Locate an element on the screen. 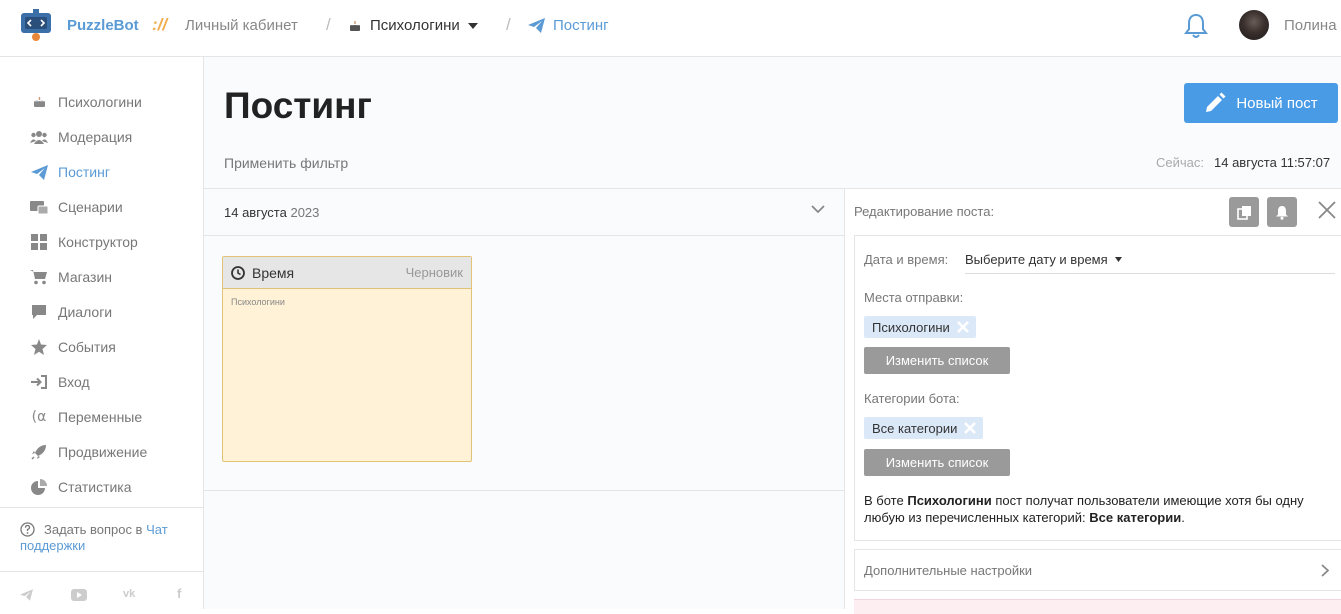 Image resolution: width=1341 pixels, height=614 pixels. chat-icon is located at coordinates (39, 312).